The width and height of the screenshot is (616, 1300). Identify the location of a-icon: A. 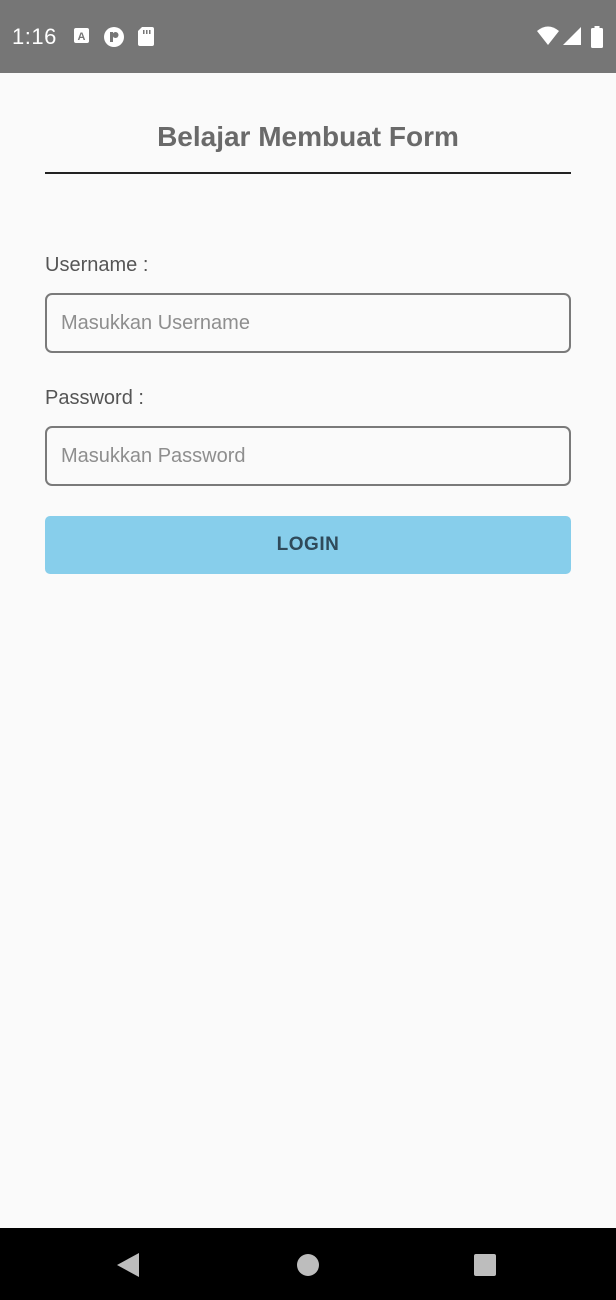
(82, 36).